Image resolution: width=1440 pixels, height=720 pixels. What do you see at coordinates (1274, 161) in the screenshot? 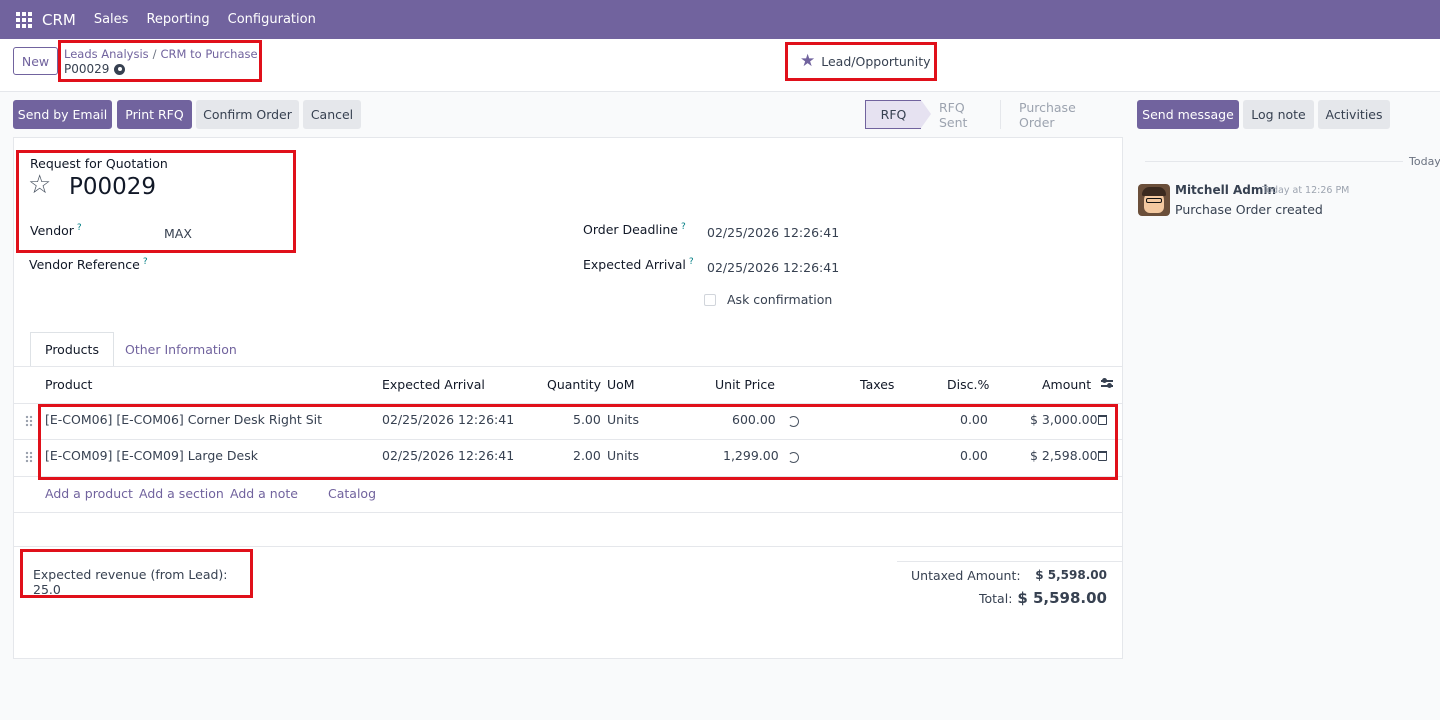
I see `date-separator-line` at bounding box center [1274, 161].